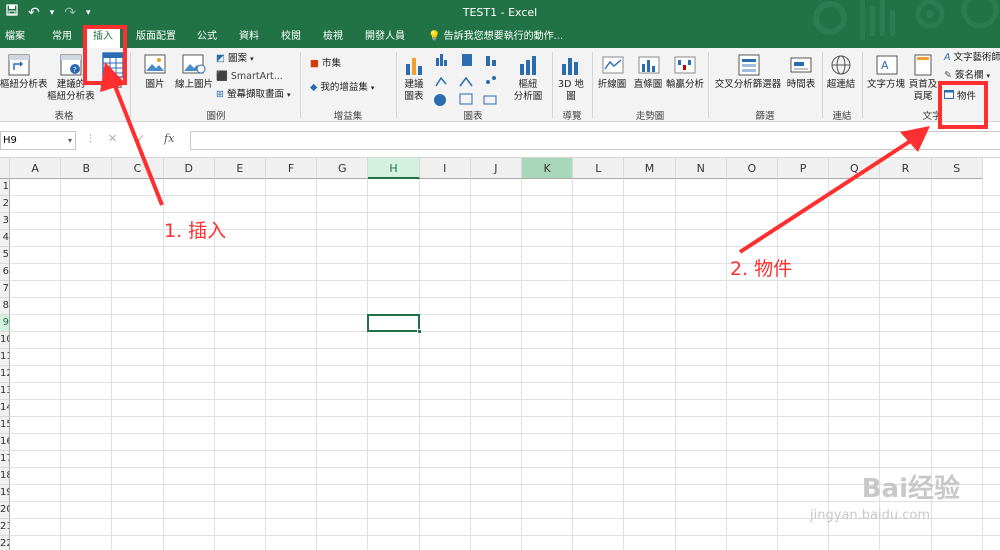  I want to click on wordart-button: A 文字藝術師, so click(972, 58).